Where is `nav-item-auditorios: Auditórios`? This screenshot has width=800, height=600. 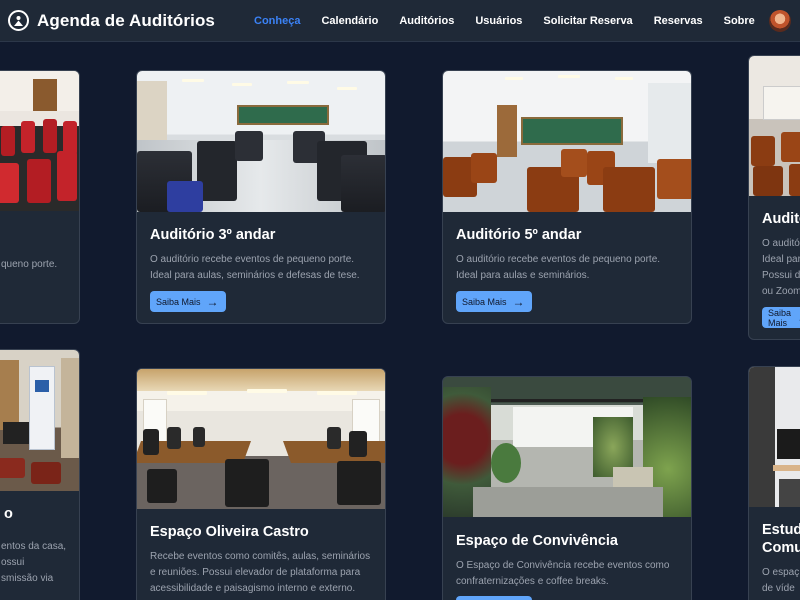
nav-item-auditorios: Auditórios is located at coordinates (426, 21).